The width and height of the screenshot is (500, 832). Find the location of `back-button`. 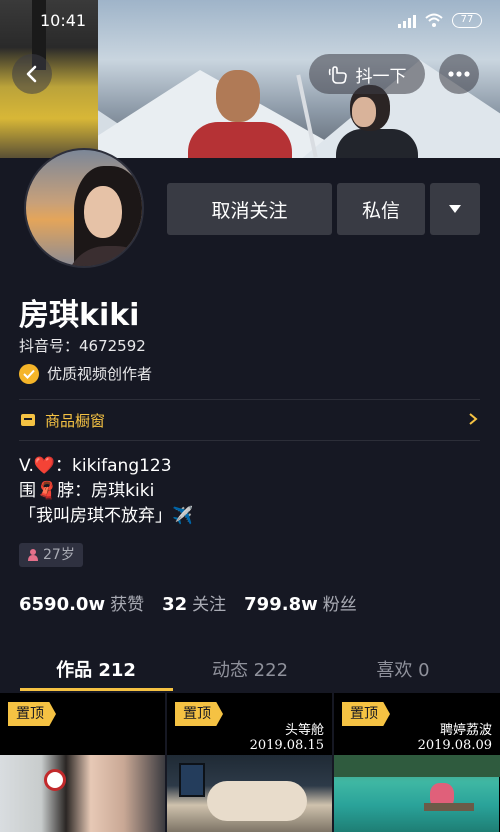

back-button is located at coordinates (32, 74).